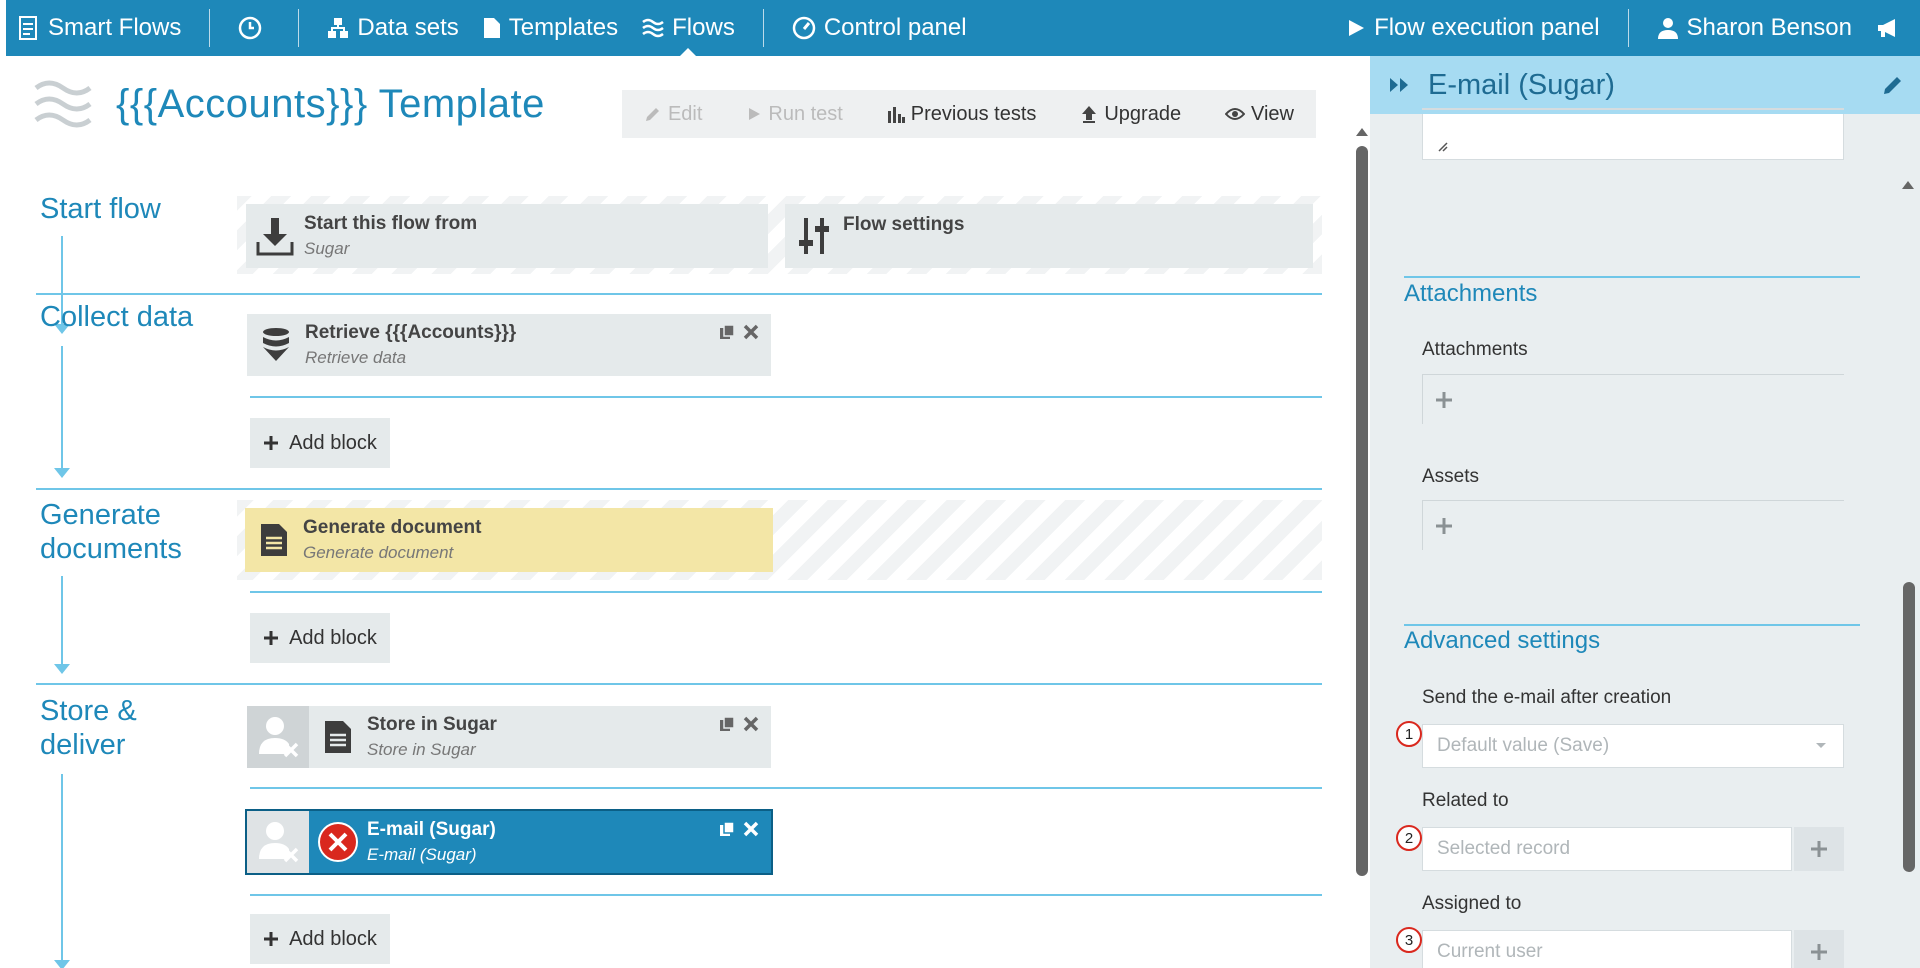  Describe the element at coordinates (378, 552) in the screenshot. I see `generate-sub: Generate document` at that location.